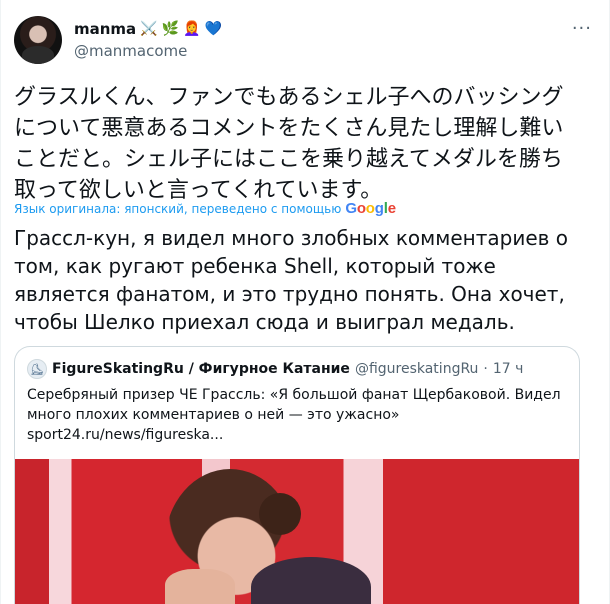  What do you see at coordinates (370, 208) in the screenshot?
I see `google-logo: Google` at bounding box center [370, 208].